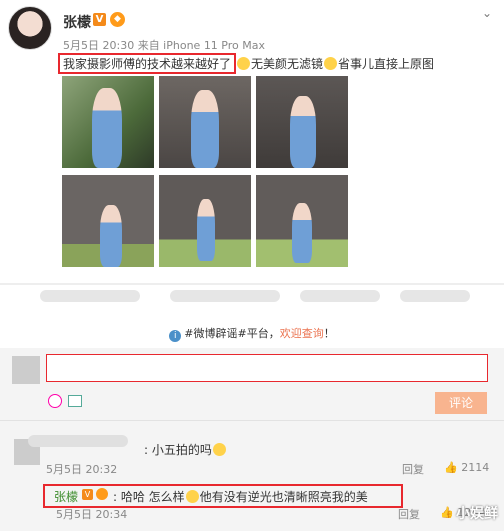  I want to click on reply-text: : 哈哈 怎么样 他有没有逆光也清晰照亮我的美, so click(240, 496).